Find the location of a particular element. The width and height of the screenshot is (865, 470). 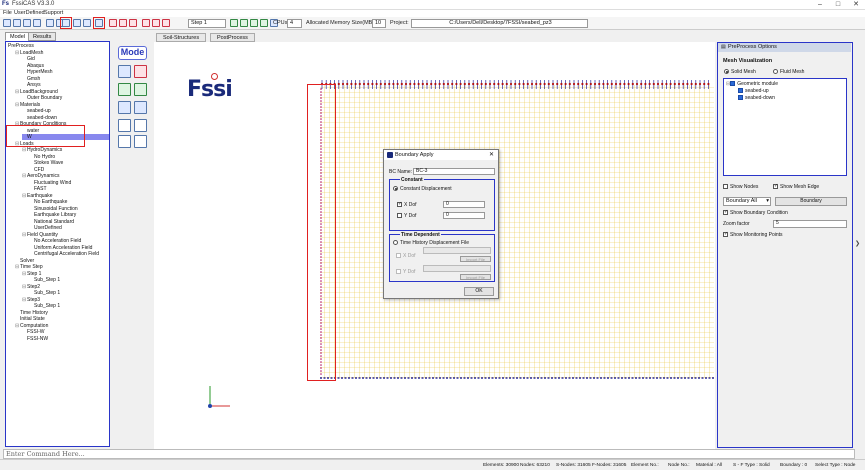

tab-postprocess: PostProcess is located at coordinates (232, 37).